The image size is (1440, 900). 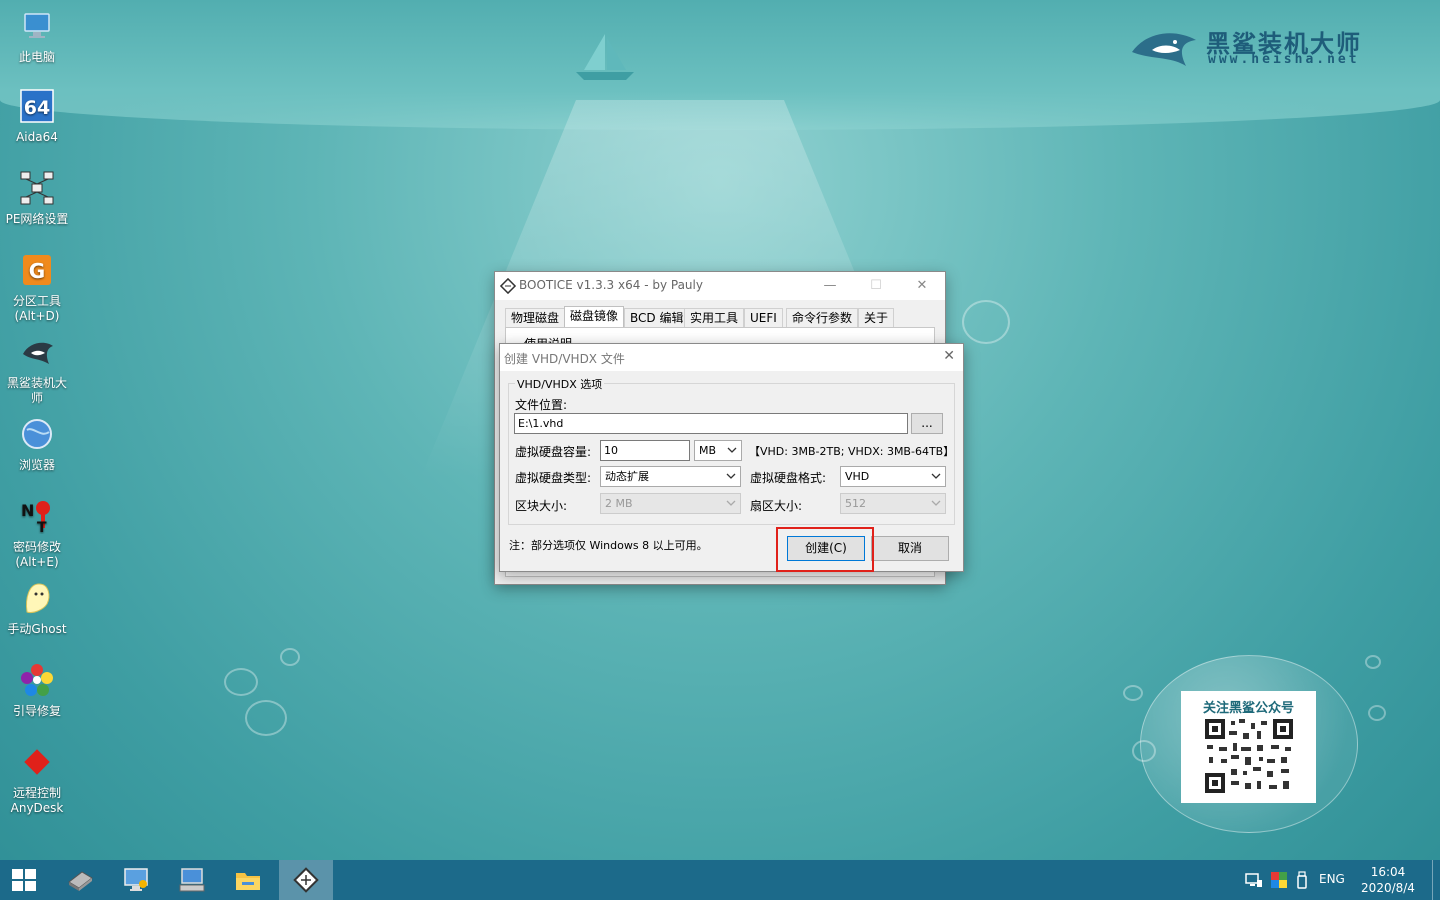 What do you see at coordinates (37, 219) in the screenshot?
I see `desktop-icon-label: PE网络设置` at bounding box center [37, 219].